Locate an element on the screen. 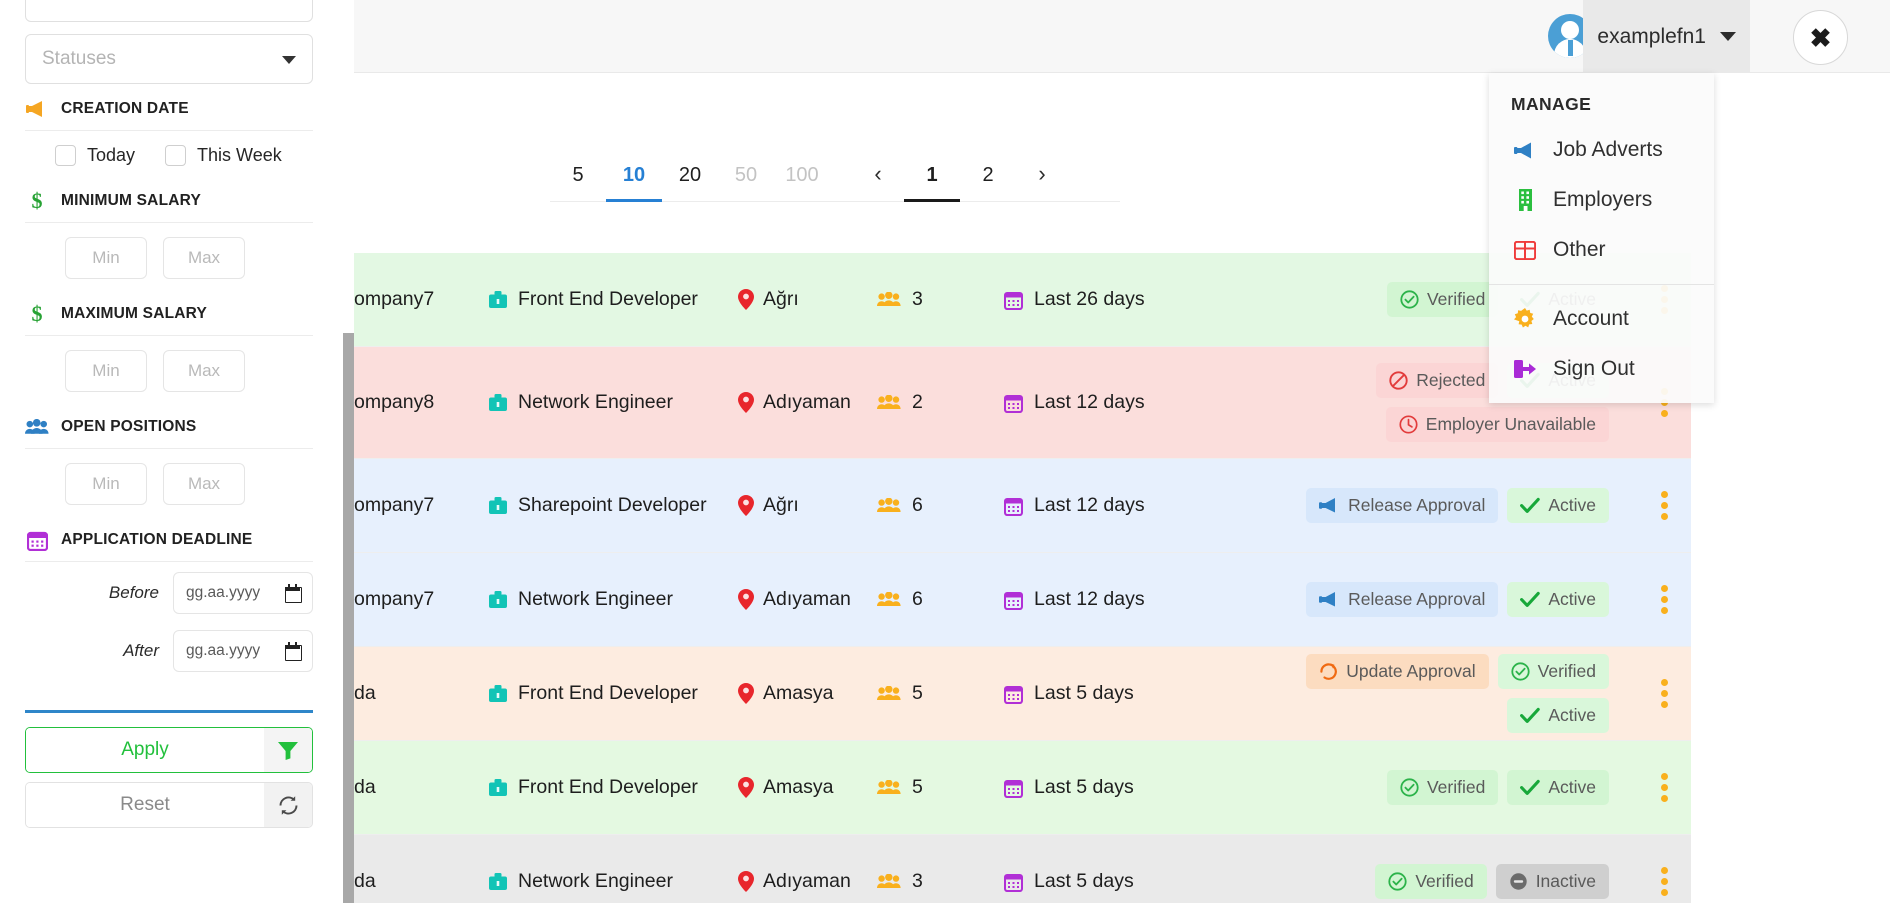 The width and height of the screenshot is (1890, 903). close-button: ✖ is located at coordinates (1820, 37).